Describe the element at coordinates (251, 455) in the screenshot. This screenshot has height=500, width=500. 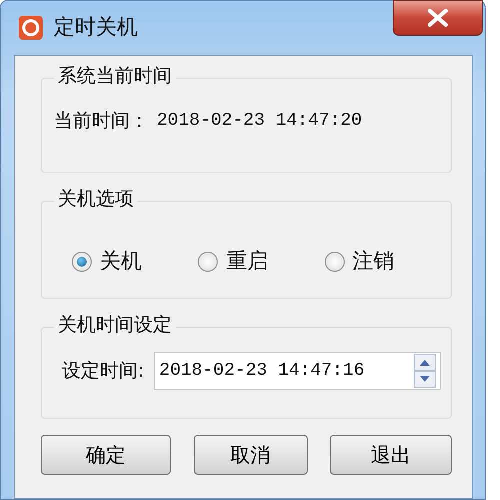
I see `dialog-button: 取消` at that location.